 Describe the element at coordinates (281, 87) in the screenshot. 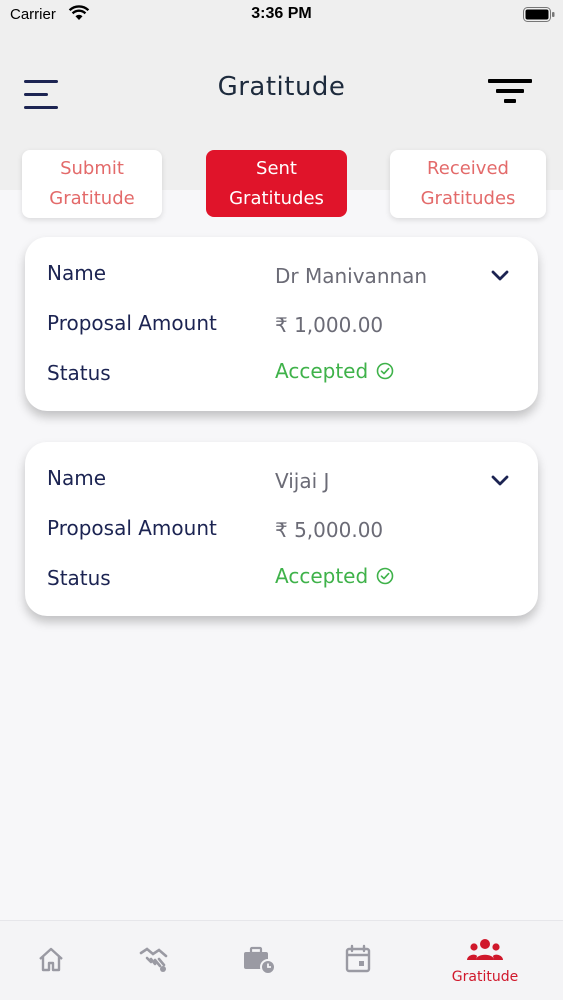

I see `page-title: Gratitude` at that location.